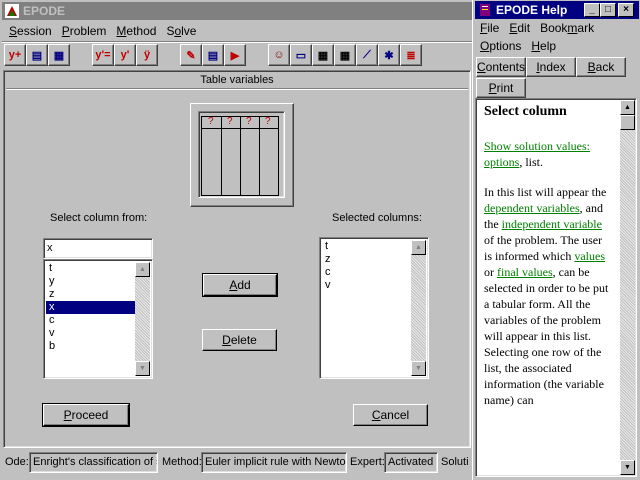  Describe the element at coordinates (532, 208) in the screenshot. I see `link-dependent-variables: dependent variables` at that location.